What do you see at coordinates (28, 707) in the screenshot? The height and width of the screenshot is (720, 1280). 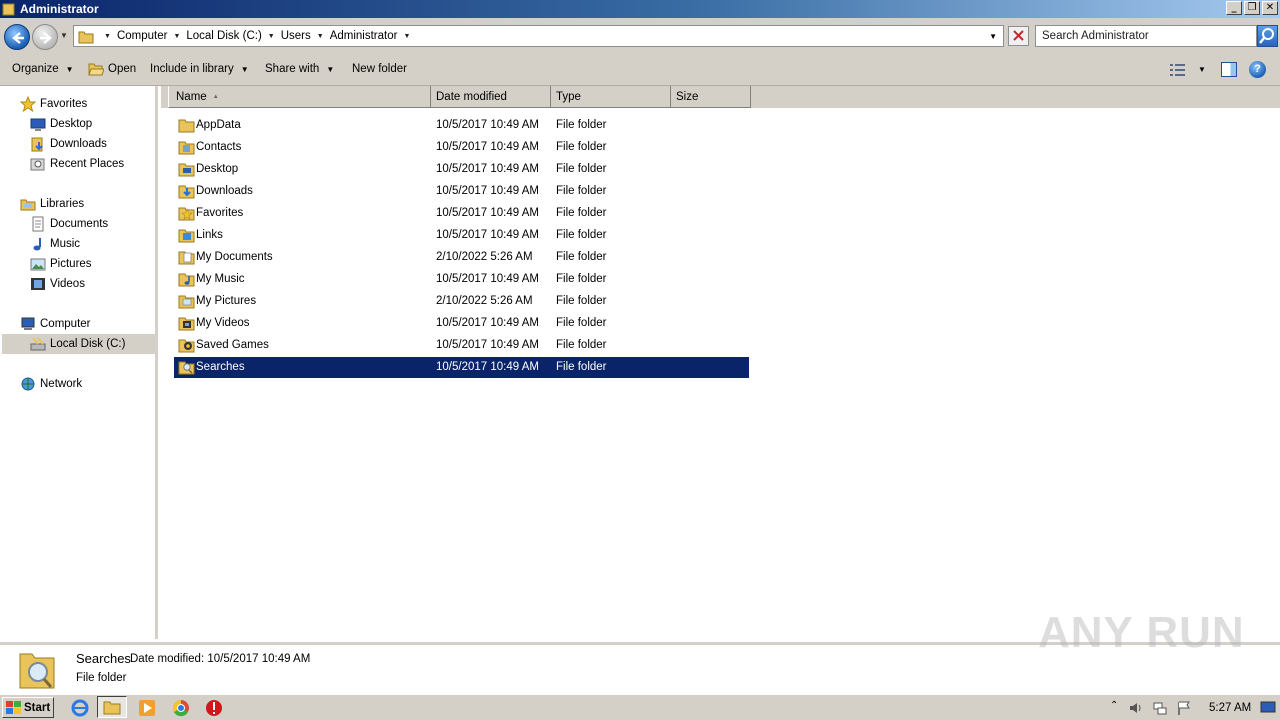 I see `start-button: Start` at bounding box center [28, 707].